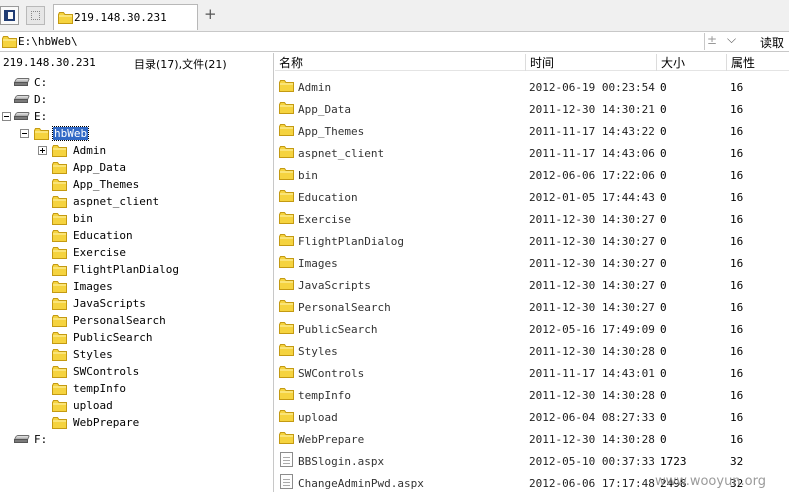  Describe the element at coordinates (116, 201) in the screenshot. I see `tree-folder-label: aspnet_client` at that location.